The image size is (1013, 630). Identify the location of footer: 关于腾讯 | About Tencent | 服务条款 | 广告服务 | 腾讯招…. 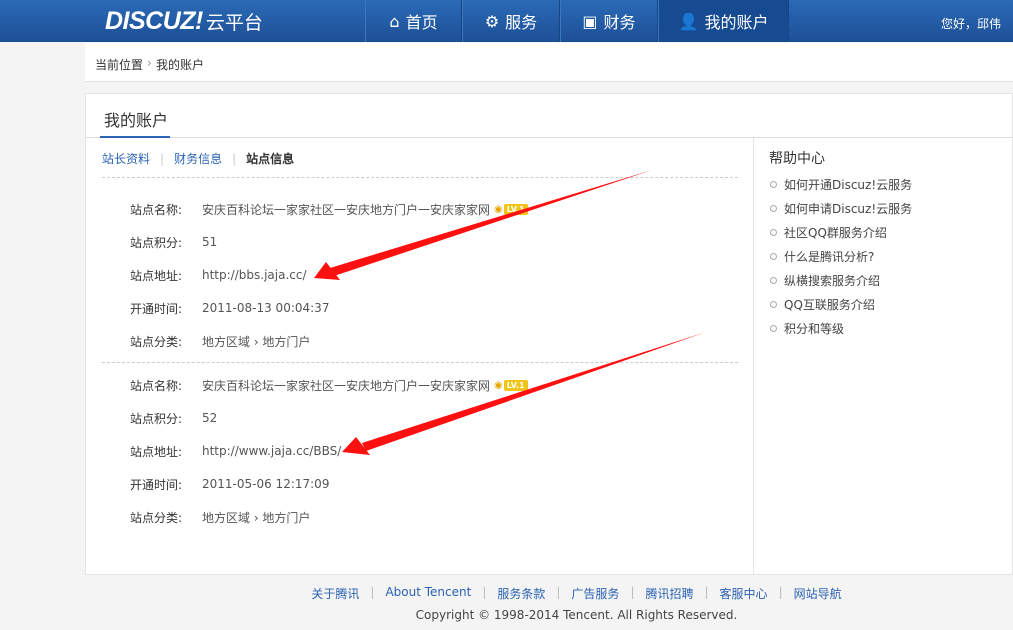
(506, 603).